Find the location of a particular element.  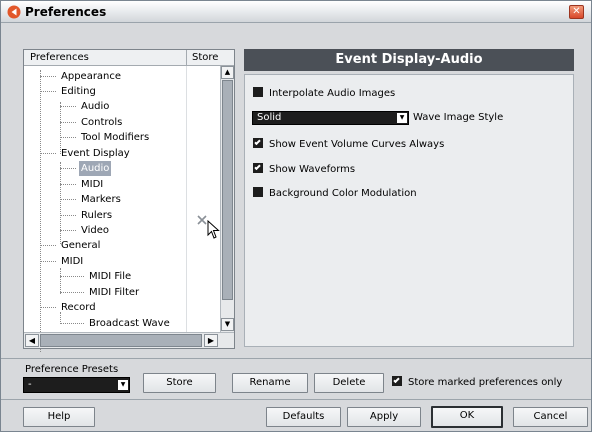

interpolate-audio-images-checkbox: Interpolate Audio Images is located at coordinates (324, 94).